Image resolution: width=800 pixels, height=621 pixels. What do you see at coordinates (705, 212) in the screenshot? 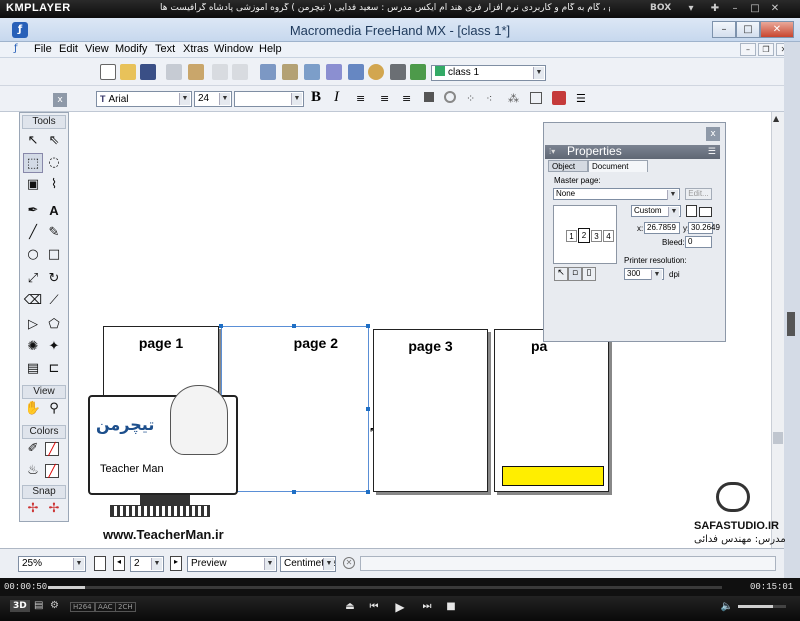
I see `landscape-icon` at bounding box center [705, 212].